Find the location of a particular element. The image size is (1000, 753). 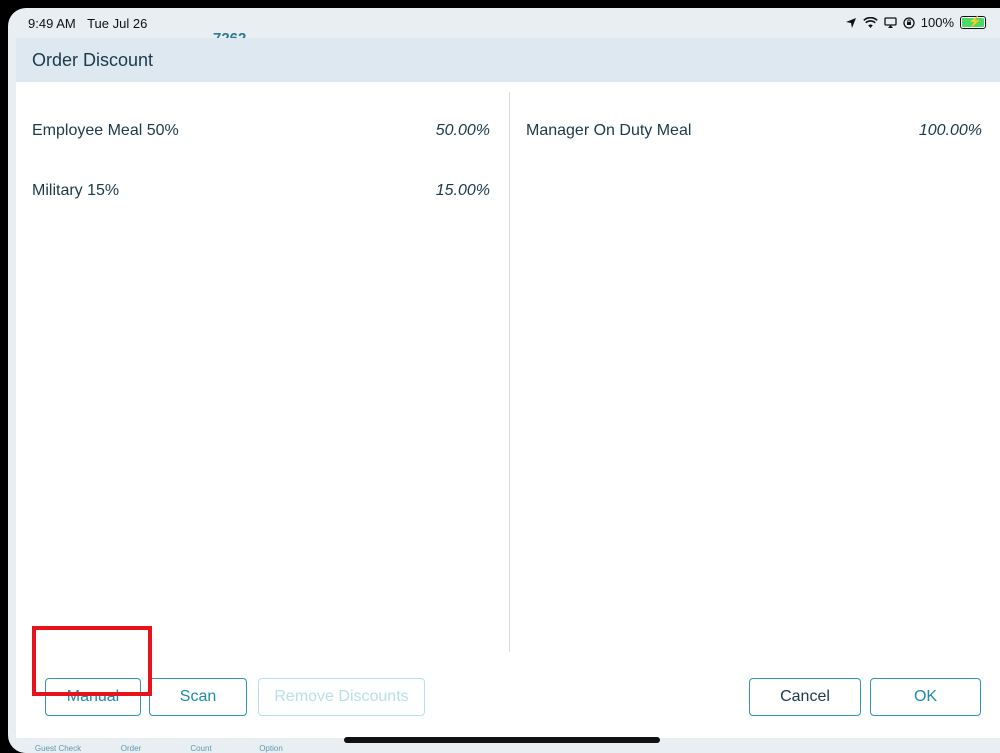

discount-value: 15.00% is located at coordinates (462, 190).